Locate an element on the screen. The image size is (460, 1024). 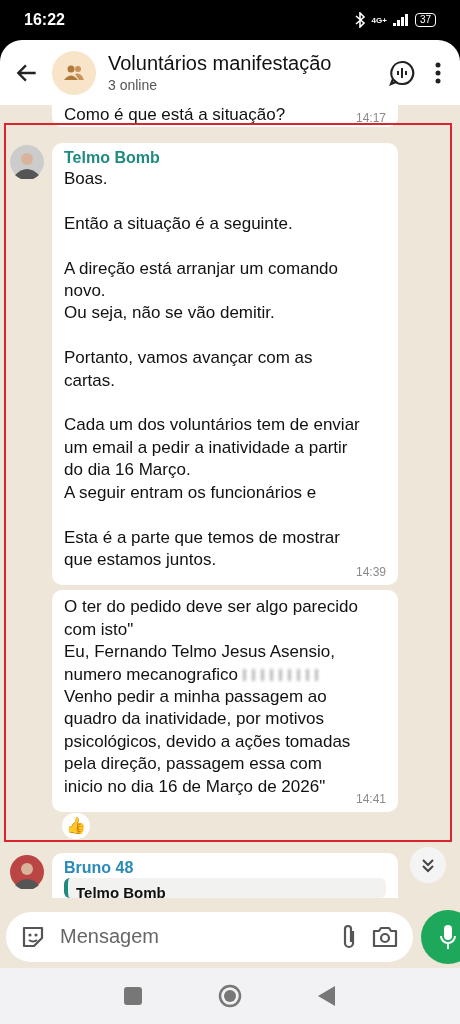
group-icon is located at coordinates (74, 72).